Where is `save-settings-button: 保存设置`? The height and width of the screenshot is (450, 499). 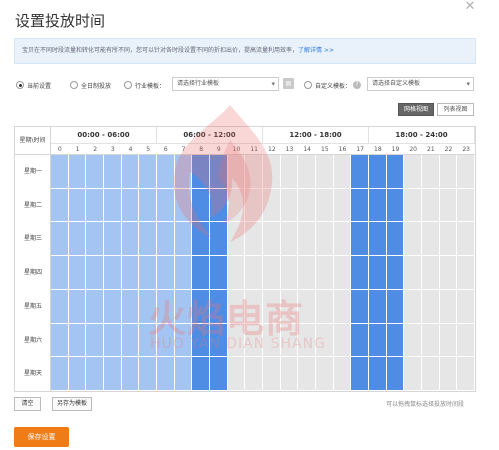
save-settings-button: 保存设置 is located at coordinates (41, 437).